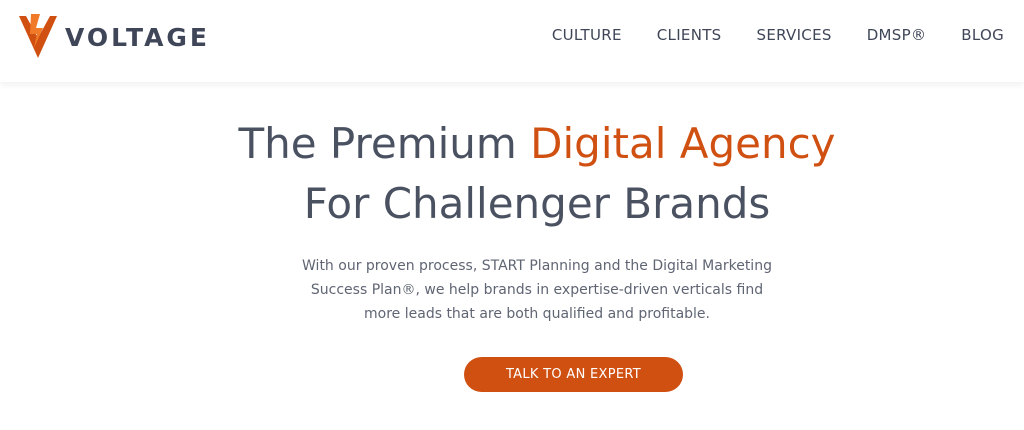 The width and height of the screenshot is (1024, 430). What do you see at coordinates (587, 35) in the screenshot?
I see `nav-item-culture: CULTURE` at bounding box center [587, 35].